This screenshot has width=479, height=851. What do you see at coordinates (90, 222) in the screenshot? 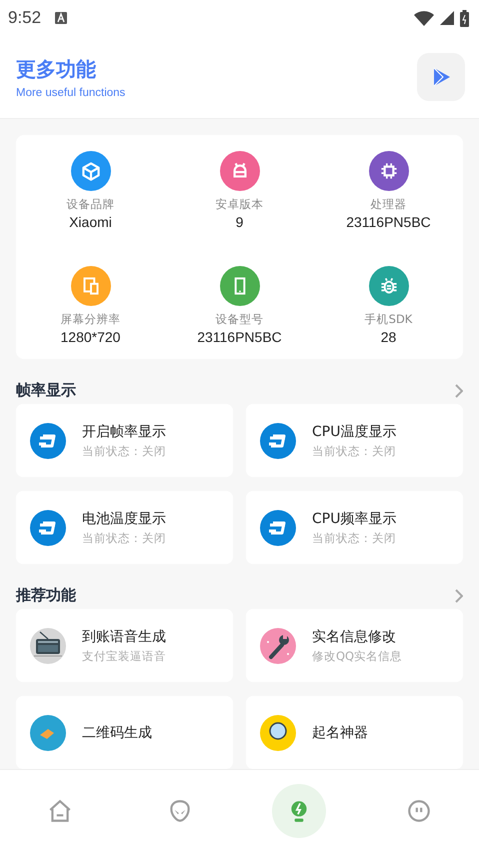
I see `info-value: Xiaomi` at bounding box center [90, 222].